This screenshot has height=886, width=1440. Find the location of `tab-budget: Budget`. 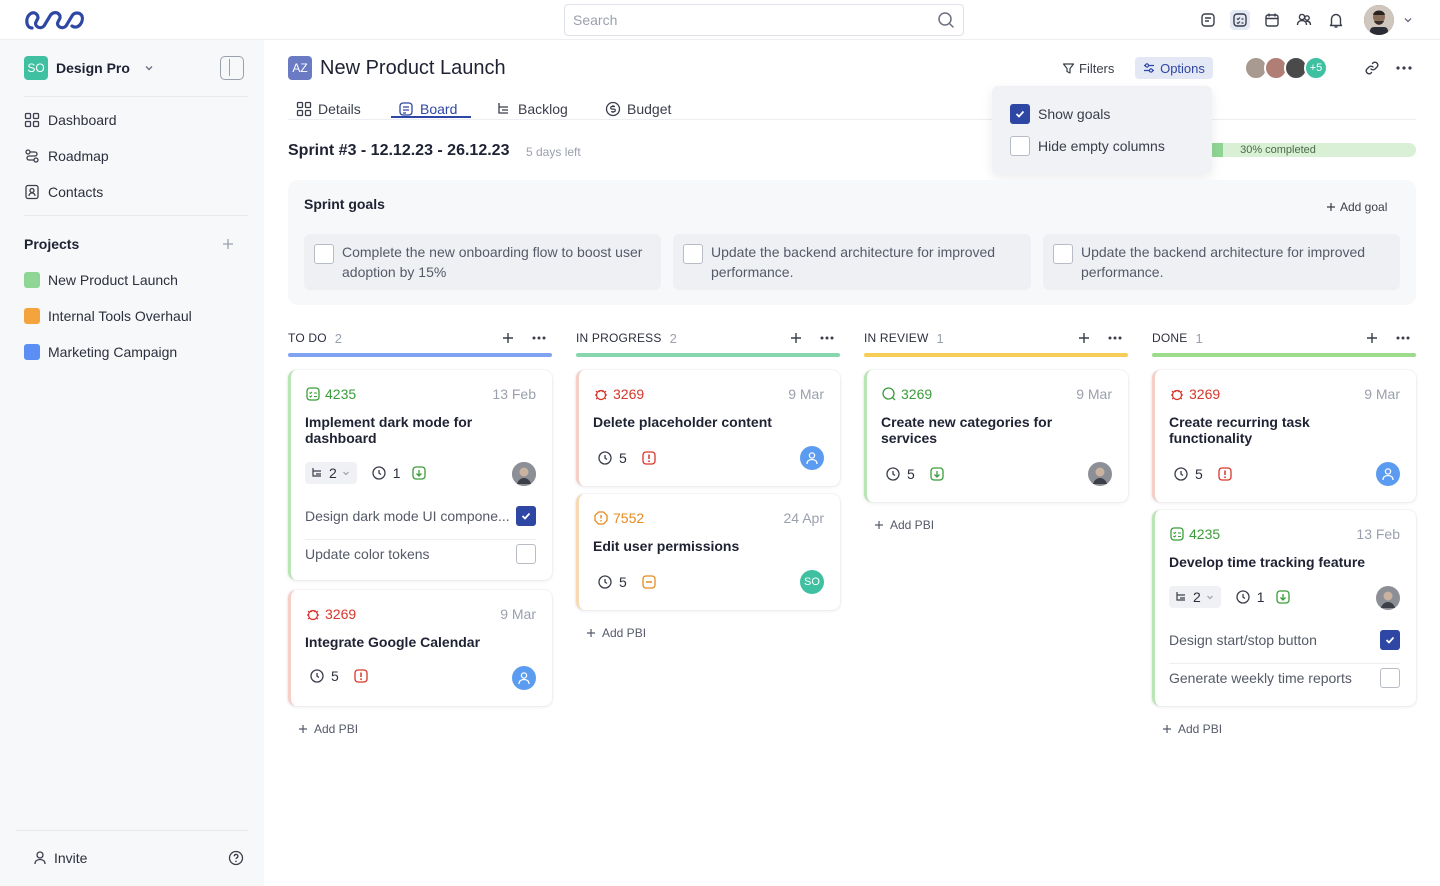

tab-budget: Budget is located at coordinates (638, 109).